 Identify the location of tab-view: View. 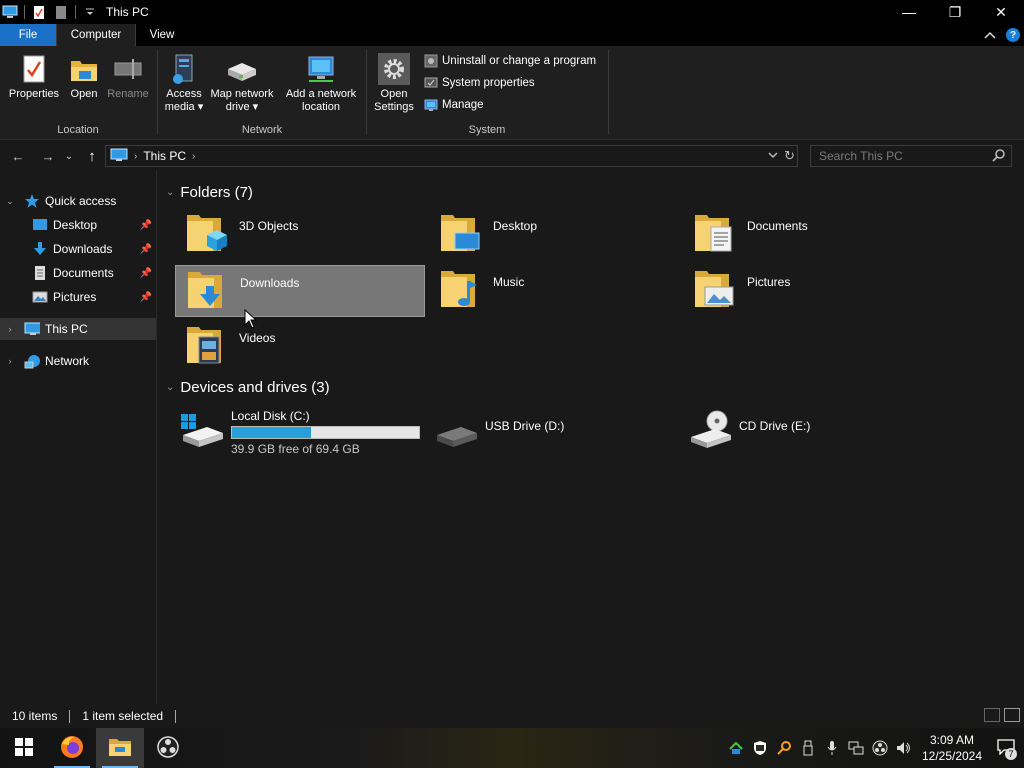
(162, 35).